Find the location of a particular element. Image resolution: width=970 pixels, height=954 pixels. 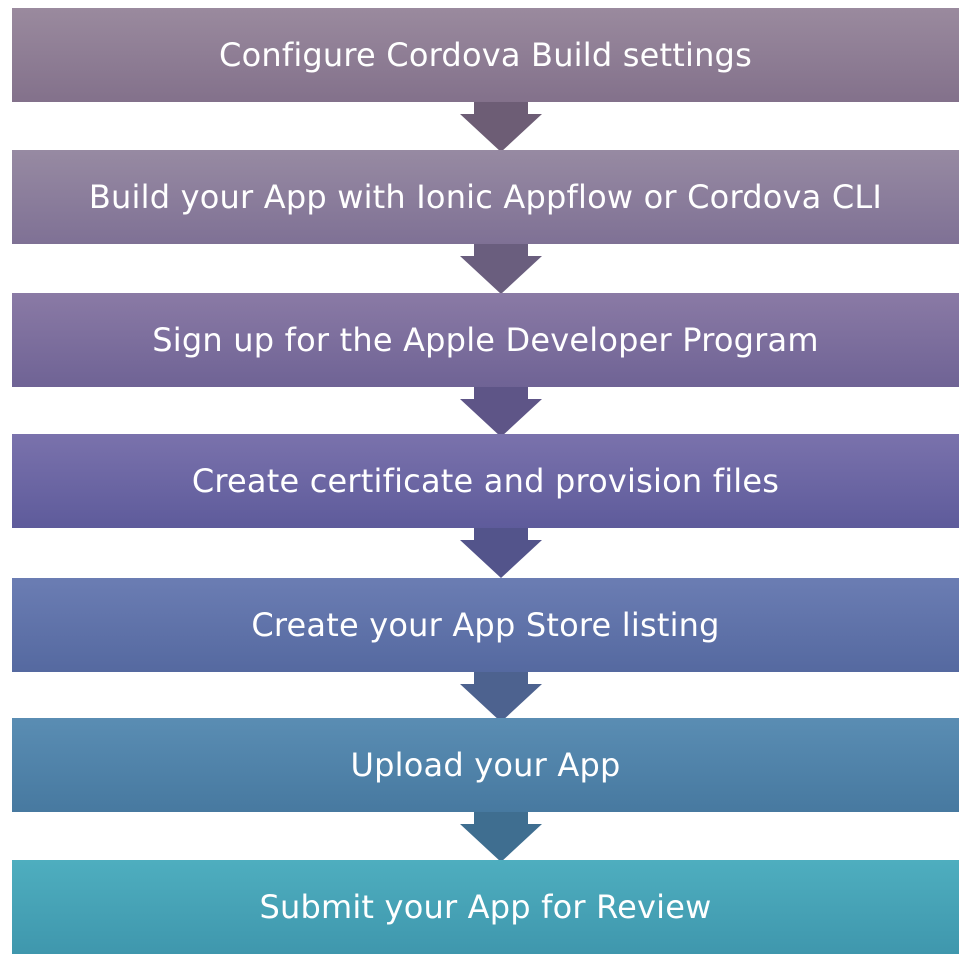

step-sign-up-apple-developer-program: Sign up for the Apple Developer Program is located at coordinates (485, 340).